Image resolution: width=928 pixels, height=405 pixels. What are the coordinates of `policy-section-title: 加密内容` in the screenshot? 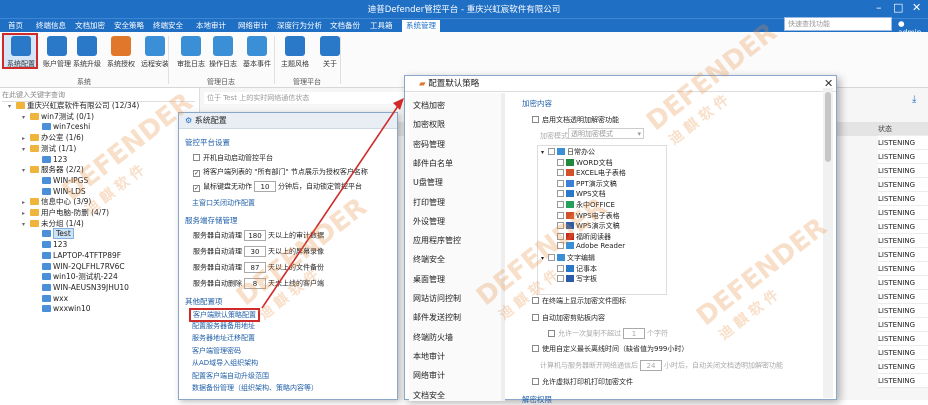 It's located at (537, 103).